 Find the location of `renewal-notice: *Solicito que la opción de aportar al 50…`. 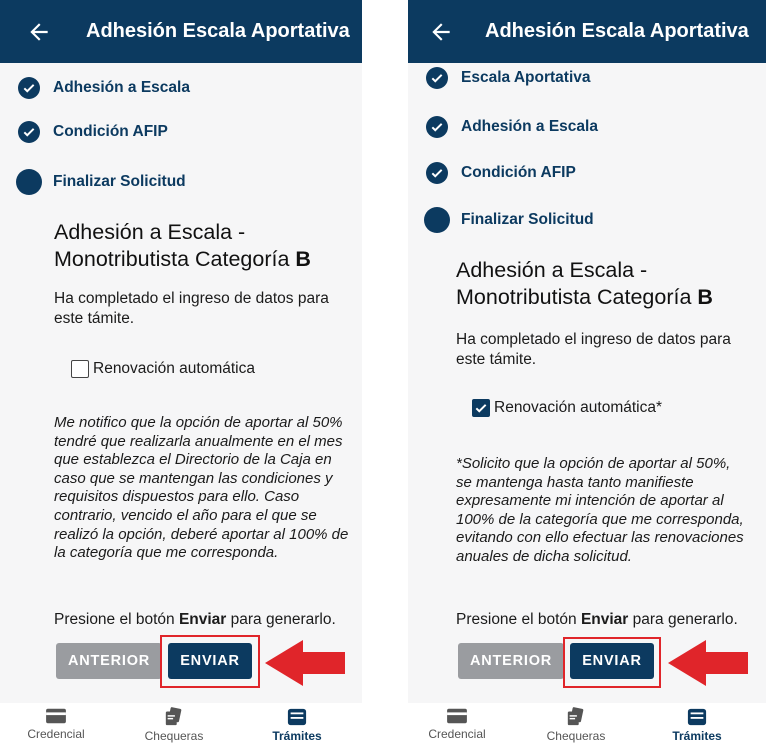

renewal-notice: *Solicito que la opción de aportar al 50… is located at coordinates (600, 510).